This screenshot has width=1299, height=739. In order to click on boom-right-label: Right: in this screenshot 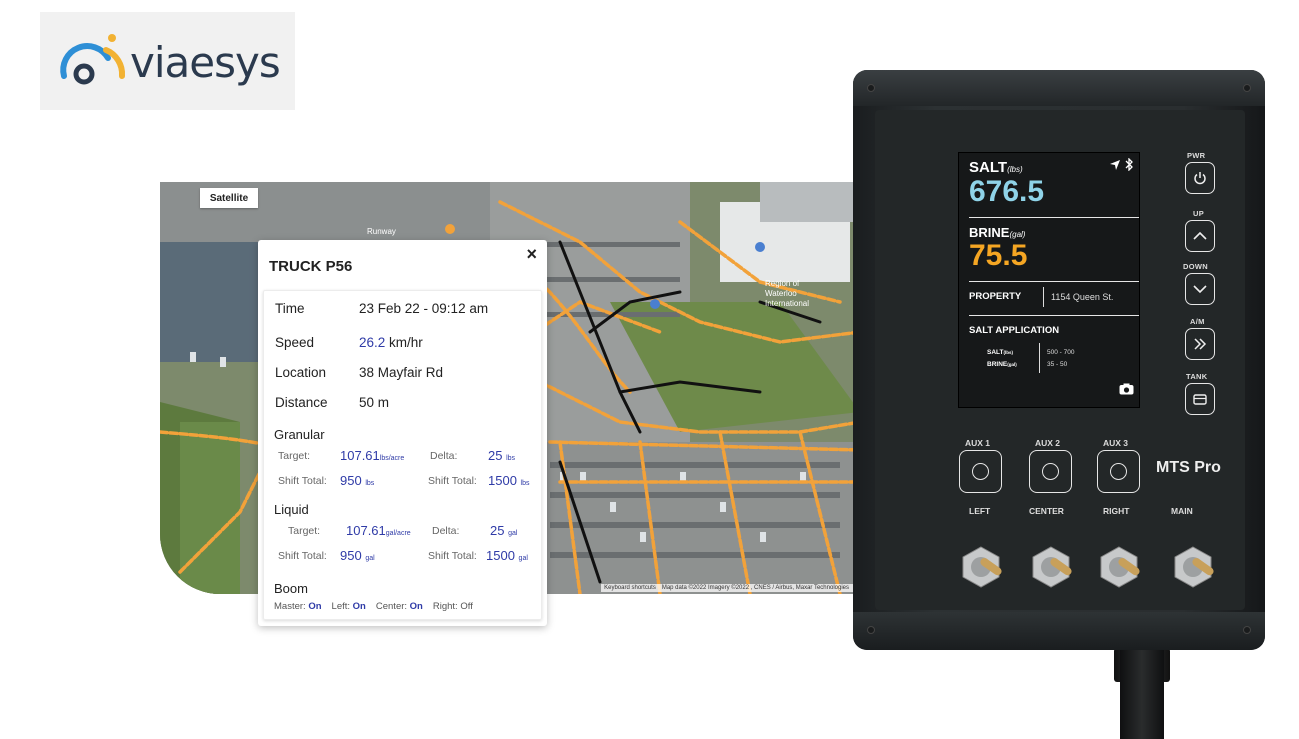, I will do `click(445, 606)`.